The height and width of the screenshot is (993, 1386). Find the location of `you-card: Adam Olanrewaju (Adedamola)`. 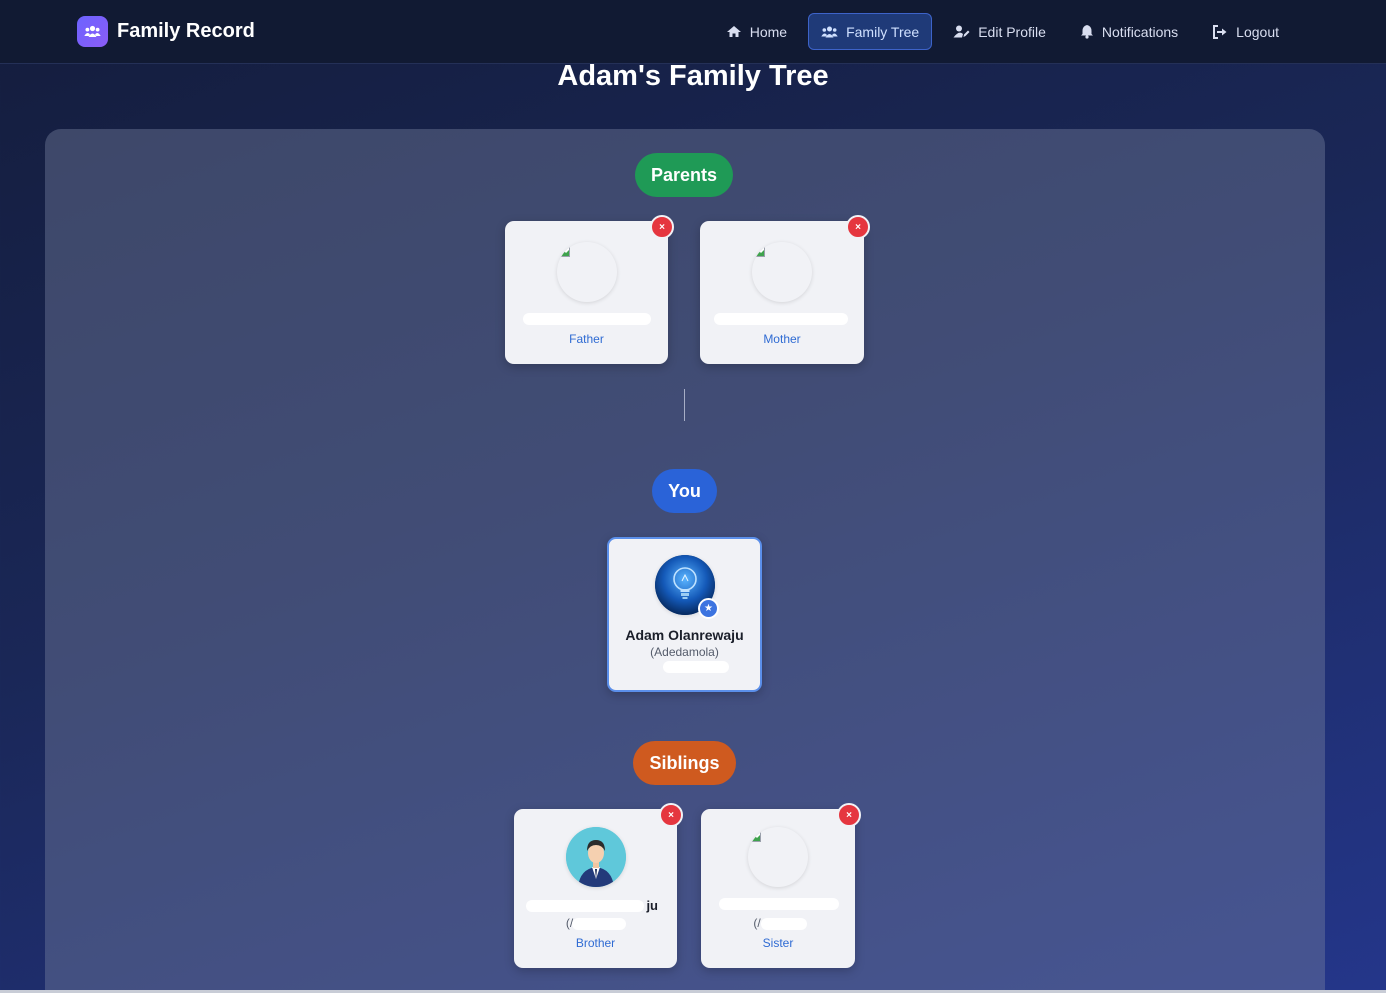

you-card: Adam Olanrewaju (Adedamola) is located at coordinates (684, 614).